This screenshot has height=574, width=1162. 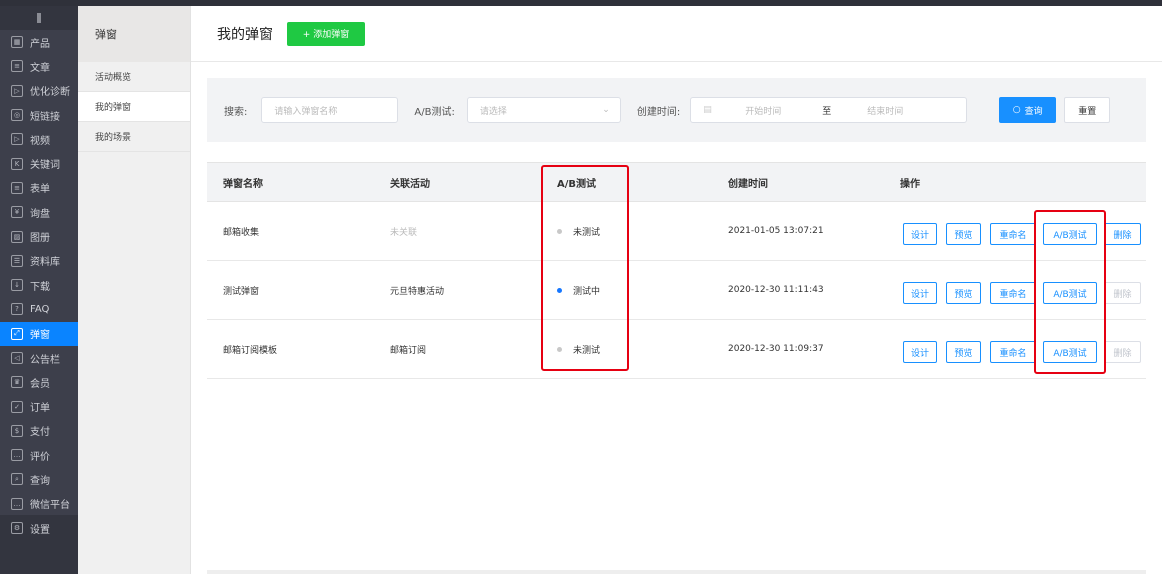 What do you see at coordinates (885, 110) in the screenshot?
I see `end-time-input: 结束时间` at bounding box center [885, 110].